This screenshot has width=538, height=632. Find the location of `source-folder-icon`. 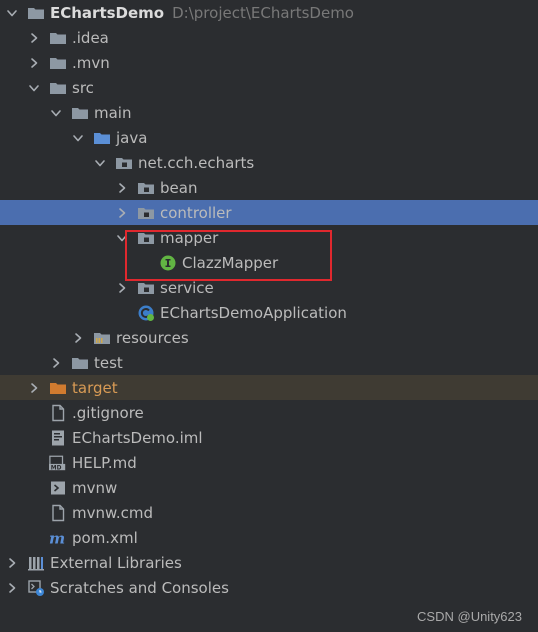

source-folder-icon is located at coordinates (102, 138).